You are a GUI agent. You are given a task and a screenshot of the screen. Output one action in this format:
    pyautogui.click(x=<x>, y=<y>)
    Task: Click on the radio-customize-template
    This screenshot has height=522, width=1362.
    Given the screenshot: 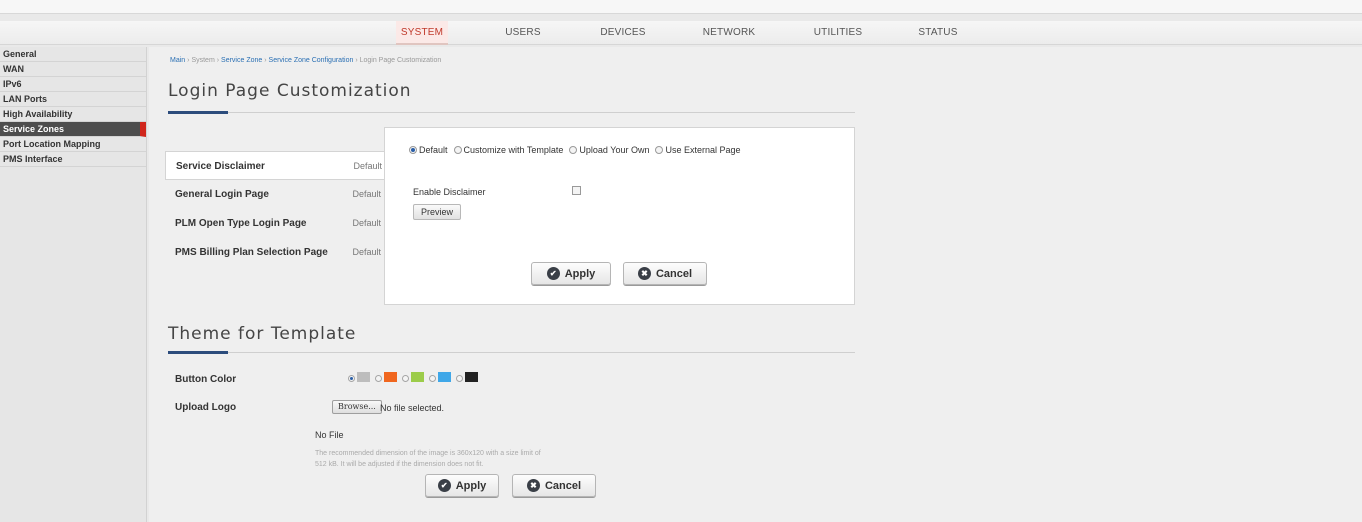 What is the action you would take?
    pyautogui.click(x=457, y=150)
    